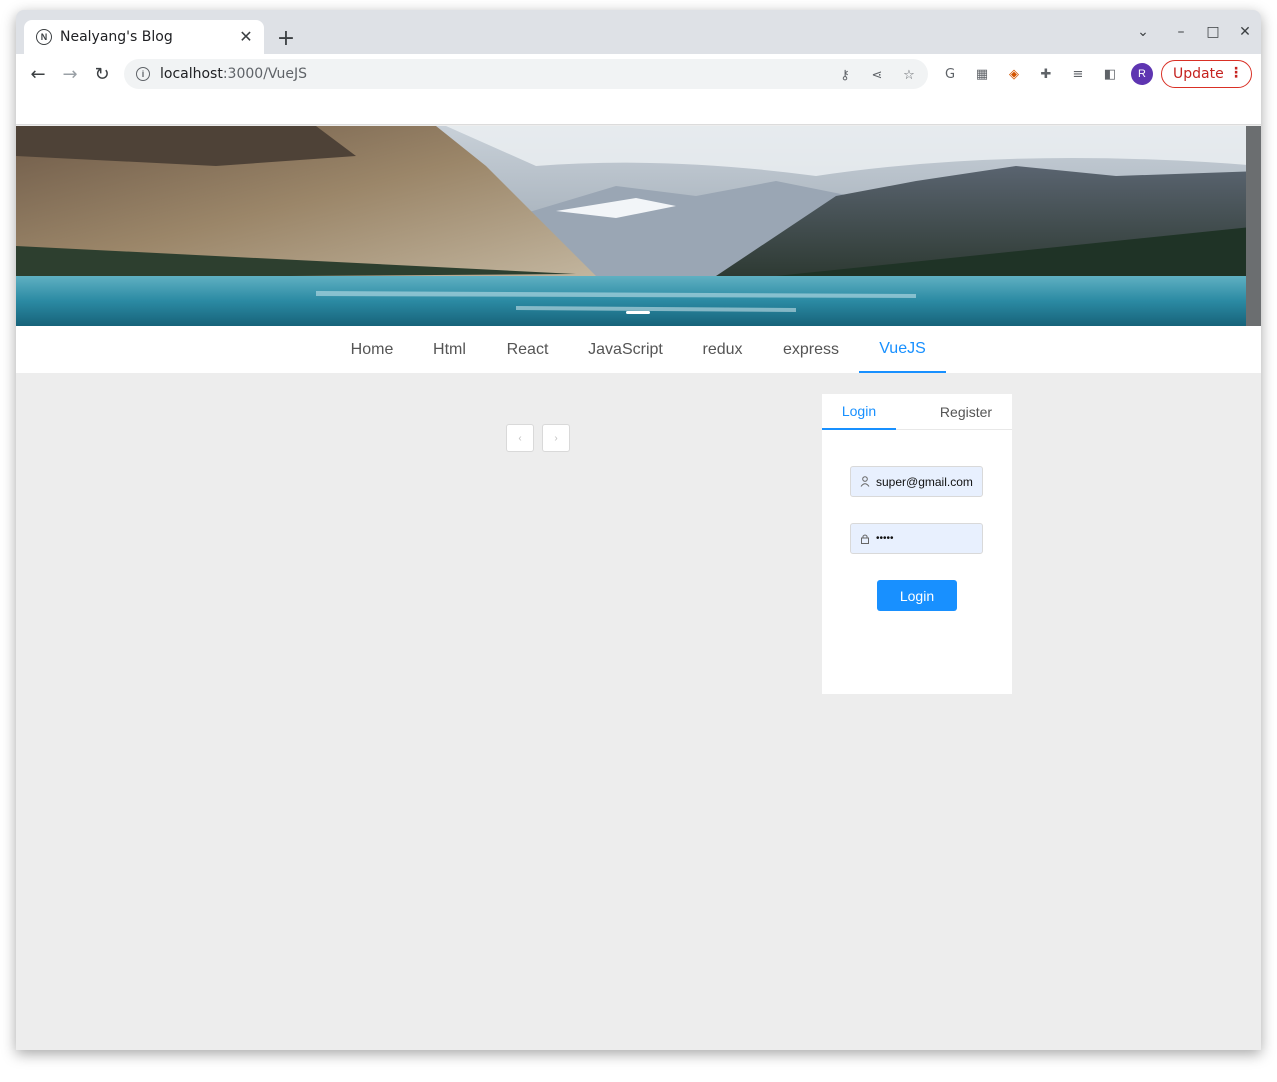 This screenshot has height=1082, width=1277. Describe the element at coordinates (1046, 74) in the screenshot. I see `puzzle-icon: ✚` at that location.